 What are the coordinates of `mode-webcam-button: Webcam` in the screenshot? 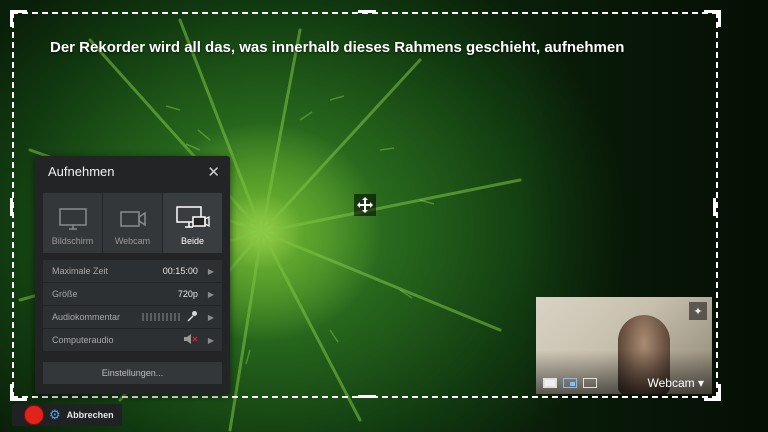 It's located at (132, 223).